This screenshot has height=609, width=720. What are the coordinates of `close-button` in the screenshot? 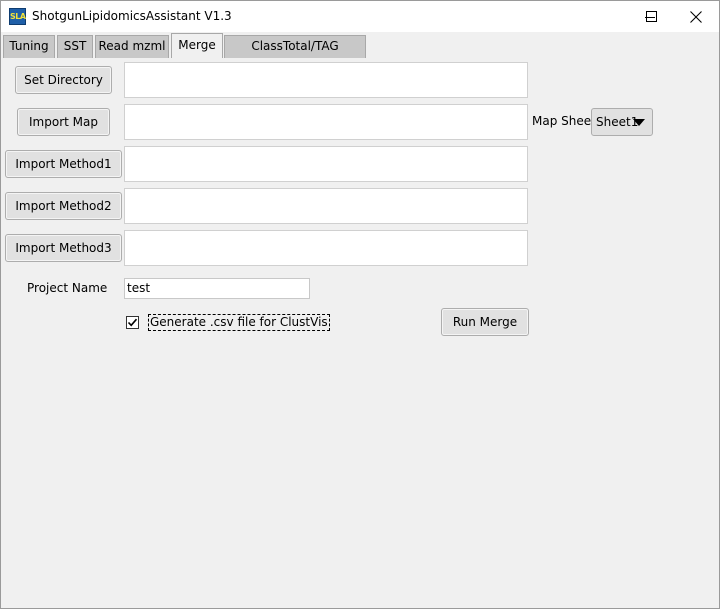 It's located at (696, 16).